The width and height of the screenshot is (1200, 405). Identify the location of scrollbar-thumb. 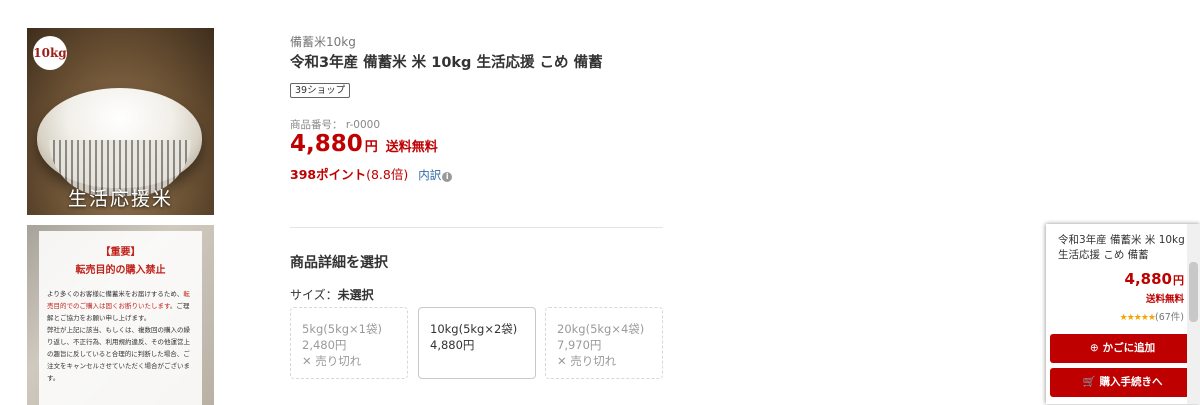
(1193, 292).